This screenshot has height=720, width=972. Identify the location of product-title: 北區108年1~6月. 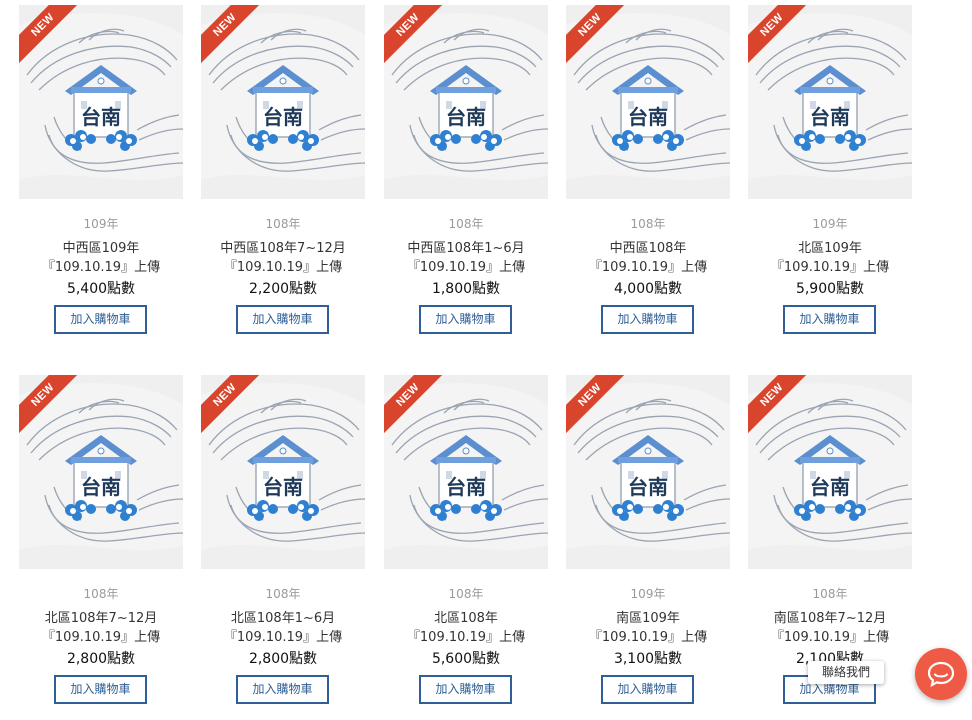
(283, 616).